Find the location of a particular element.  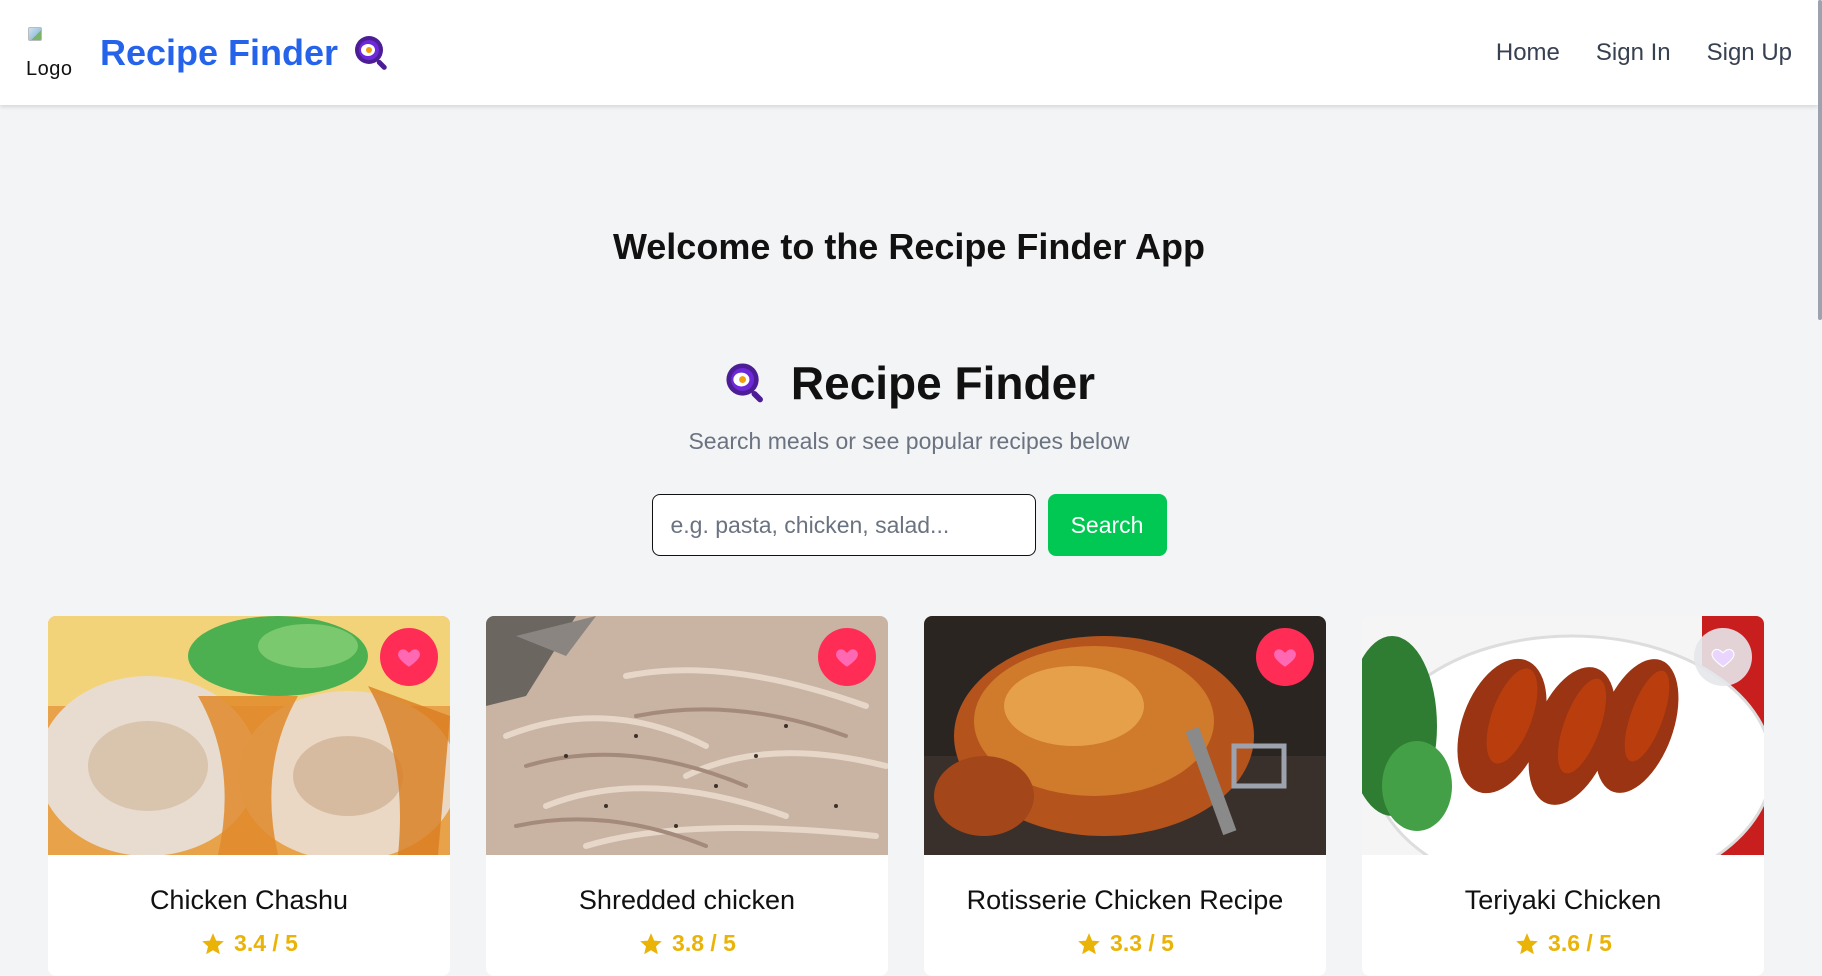

recipe-title: Chicken Chashu is located at coordinates (249, 900).